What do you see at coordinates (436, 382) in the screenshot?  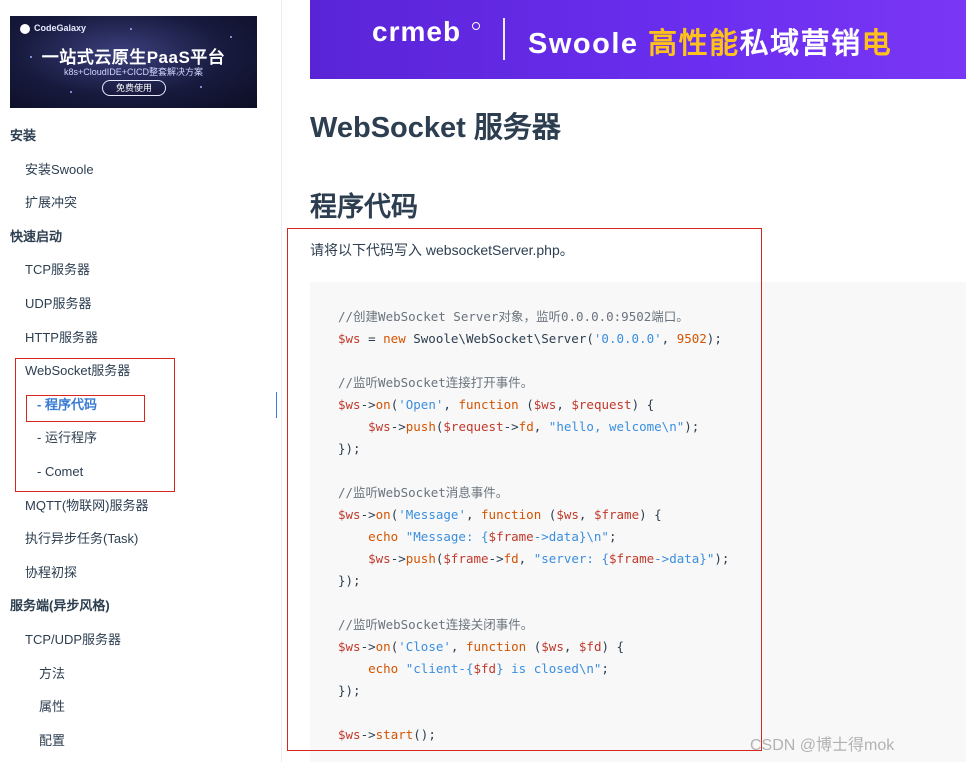 I see `code-token: //监听WebSocket连接打开事件。` at bounding box center [436, 382].